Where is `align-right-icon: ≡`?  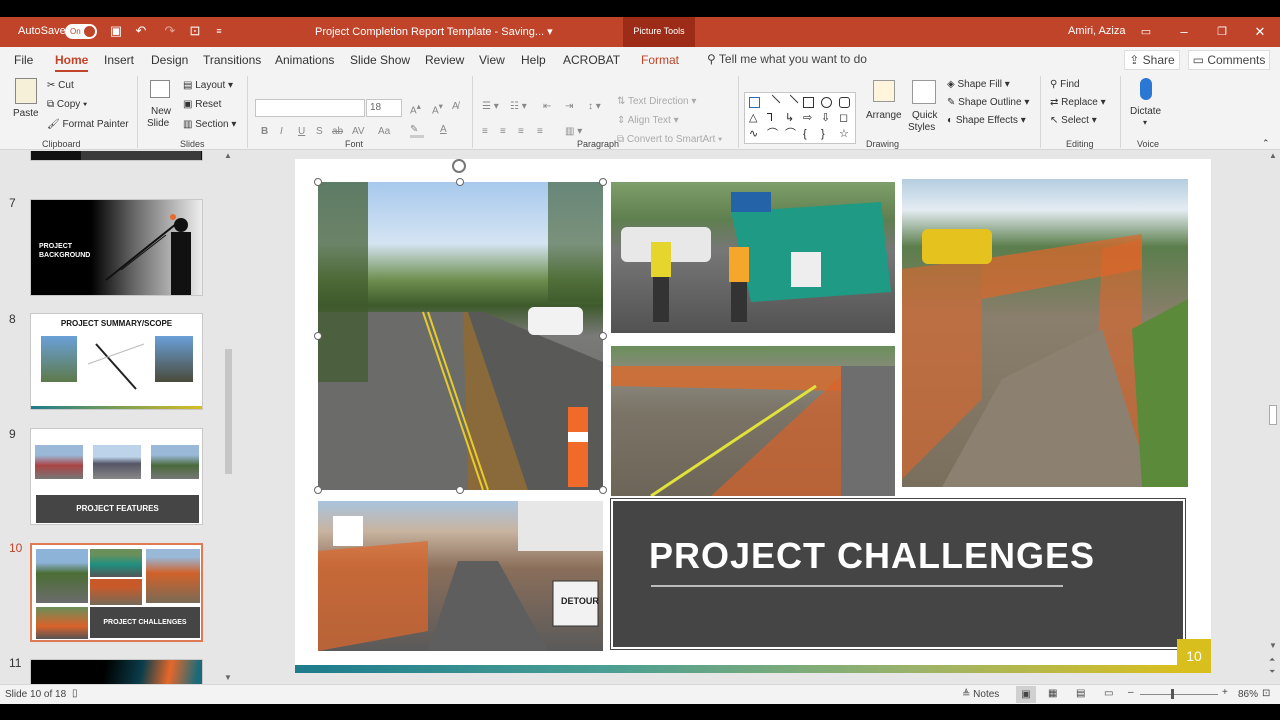
align-right-icon: ≡ is located at coordinates (521, 131).